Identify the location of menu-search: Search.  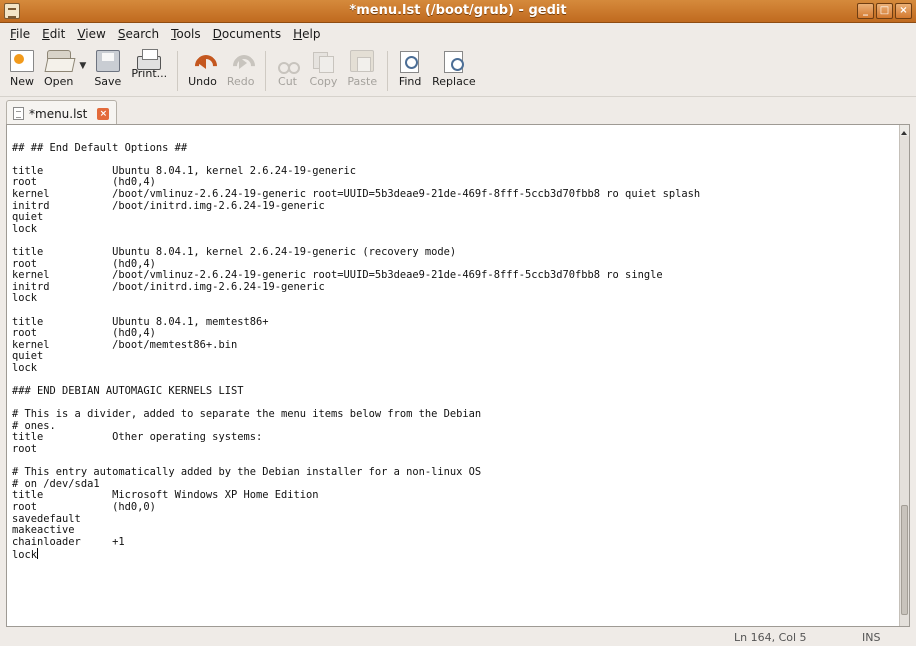
(138, 34).